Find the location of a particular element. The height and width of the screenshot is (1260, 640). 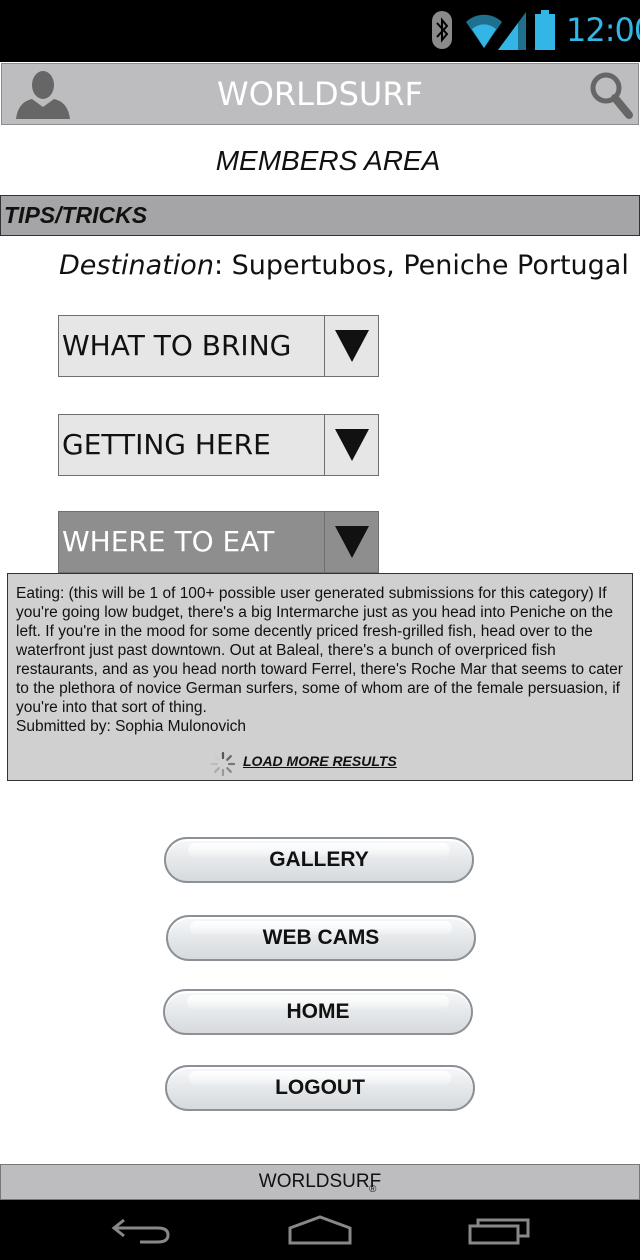

submitted-by: Submitted by: Sophia Mulonovich is located at coordinates (131, 726).